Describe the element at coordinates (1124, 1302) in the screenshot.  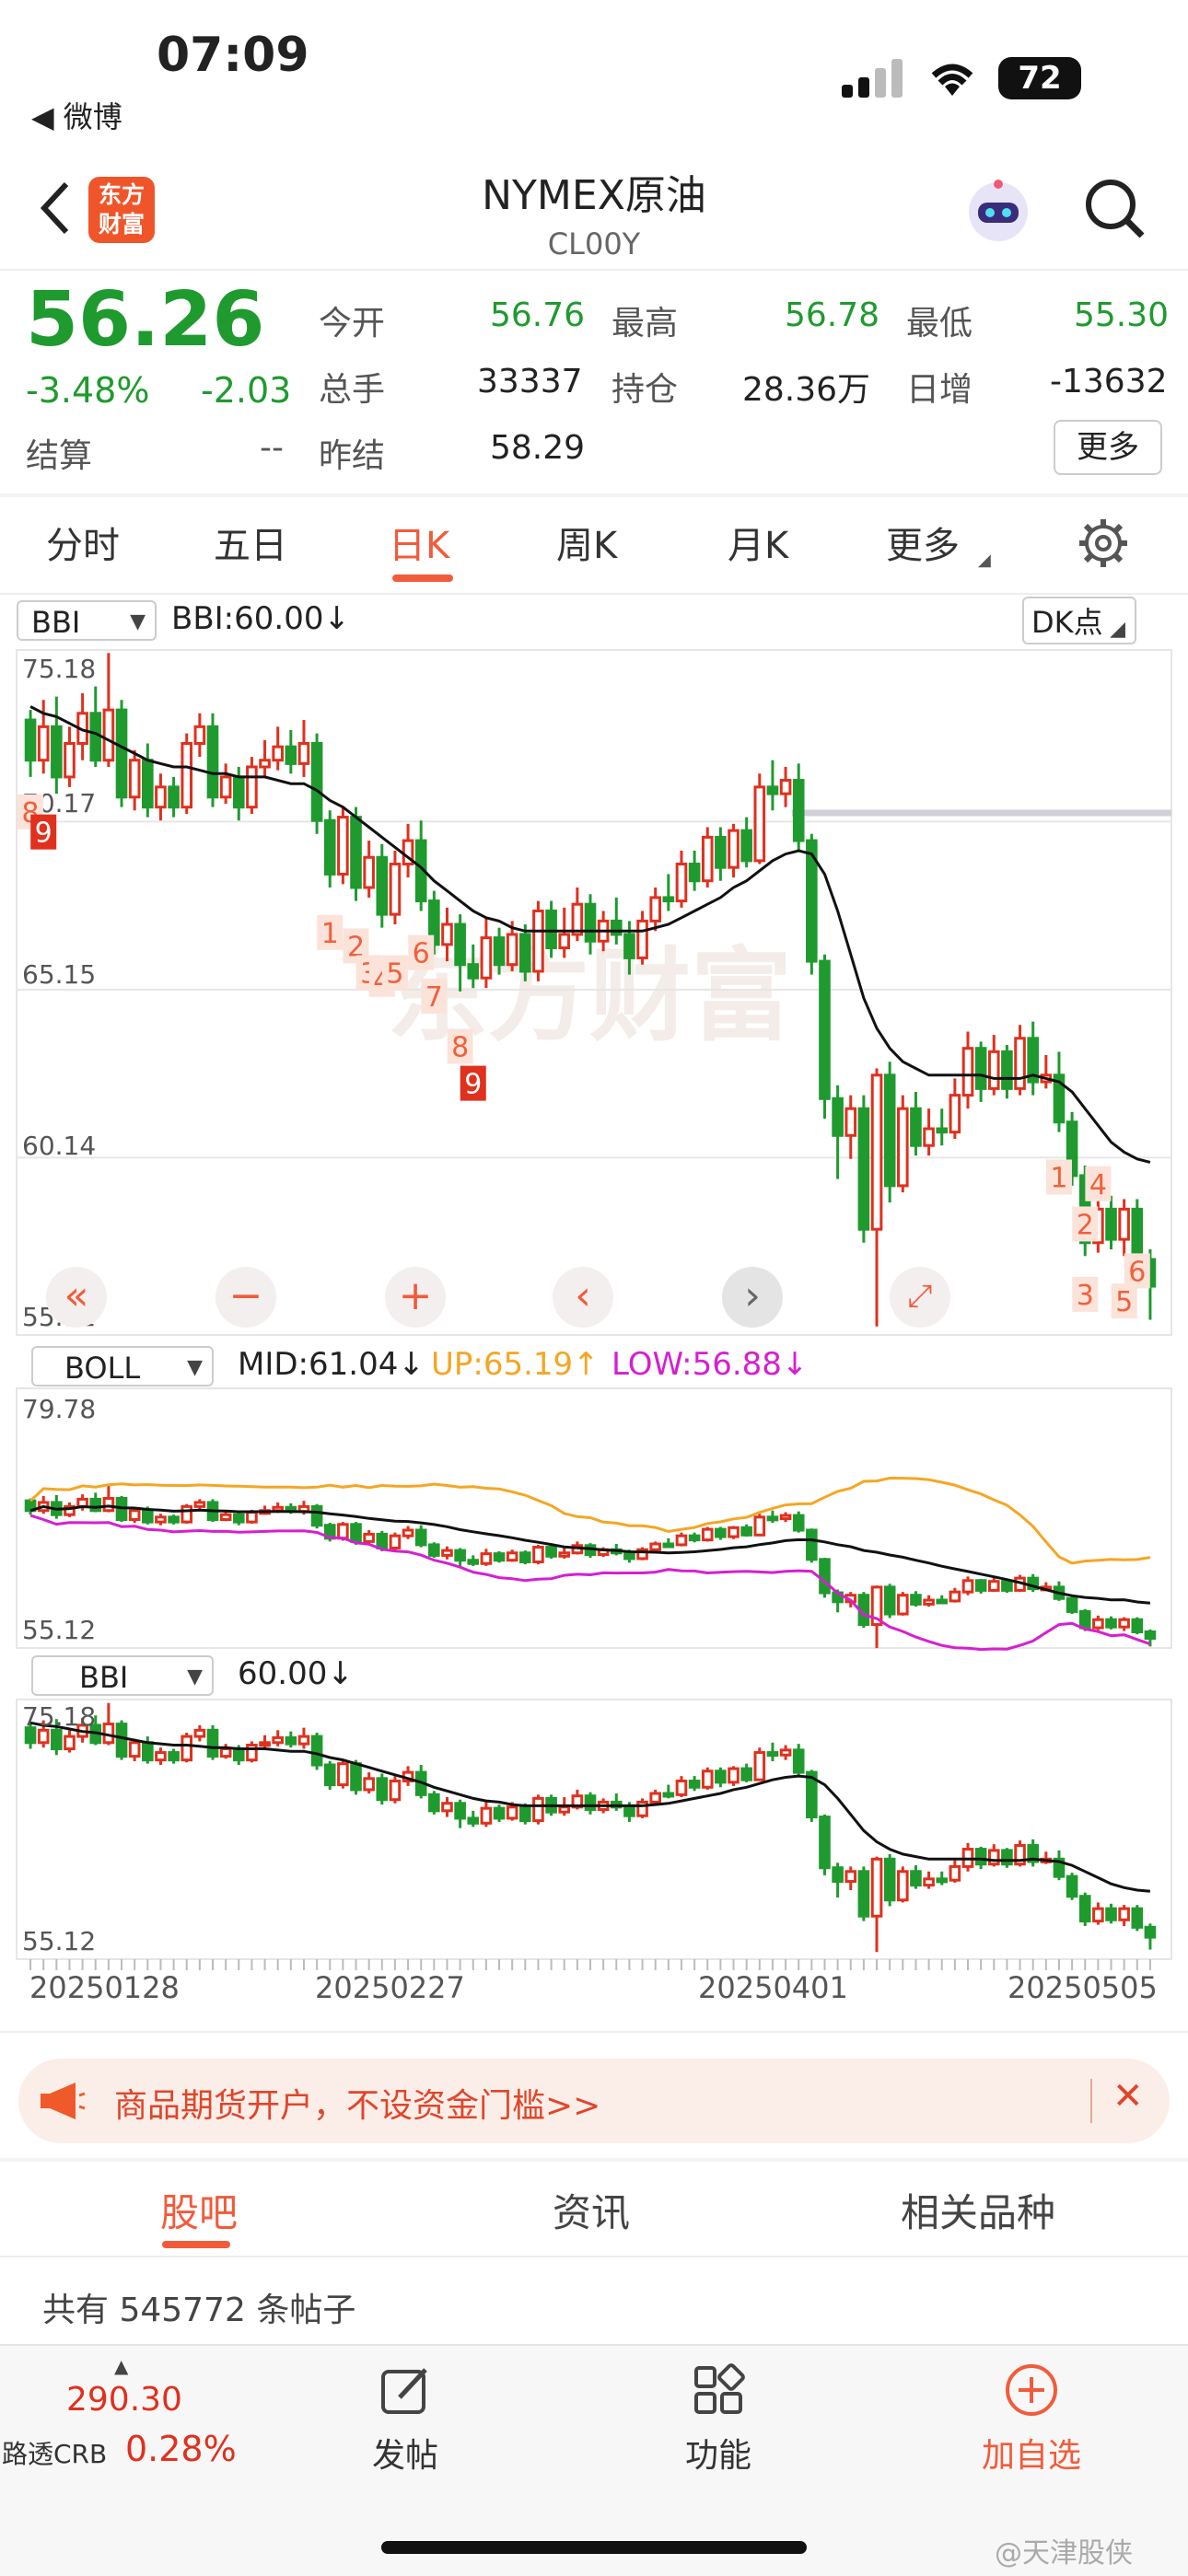
I see `dk-signal-number: 5` at that location.